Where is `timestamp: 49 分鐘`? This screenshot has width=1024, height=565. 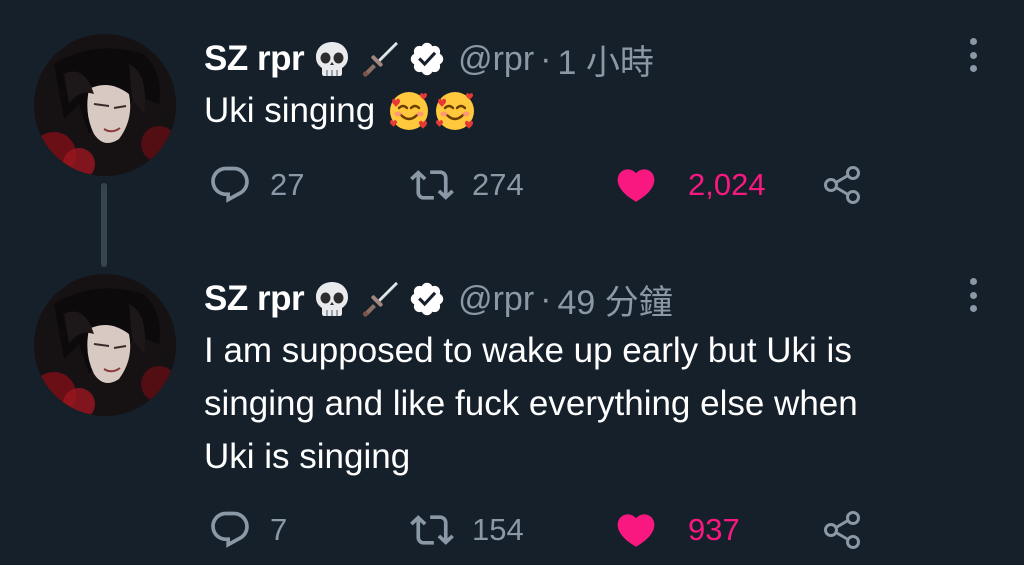
timestamp: 49 分鐘 is located at coordinates (614, 299).